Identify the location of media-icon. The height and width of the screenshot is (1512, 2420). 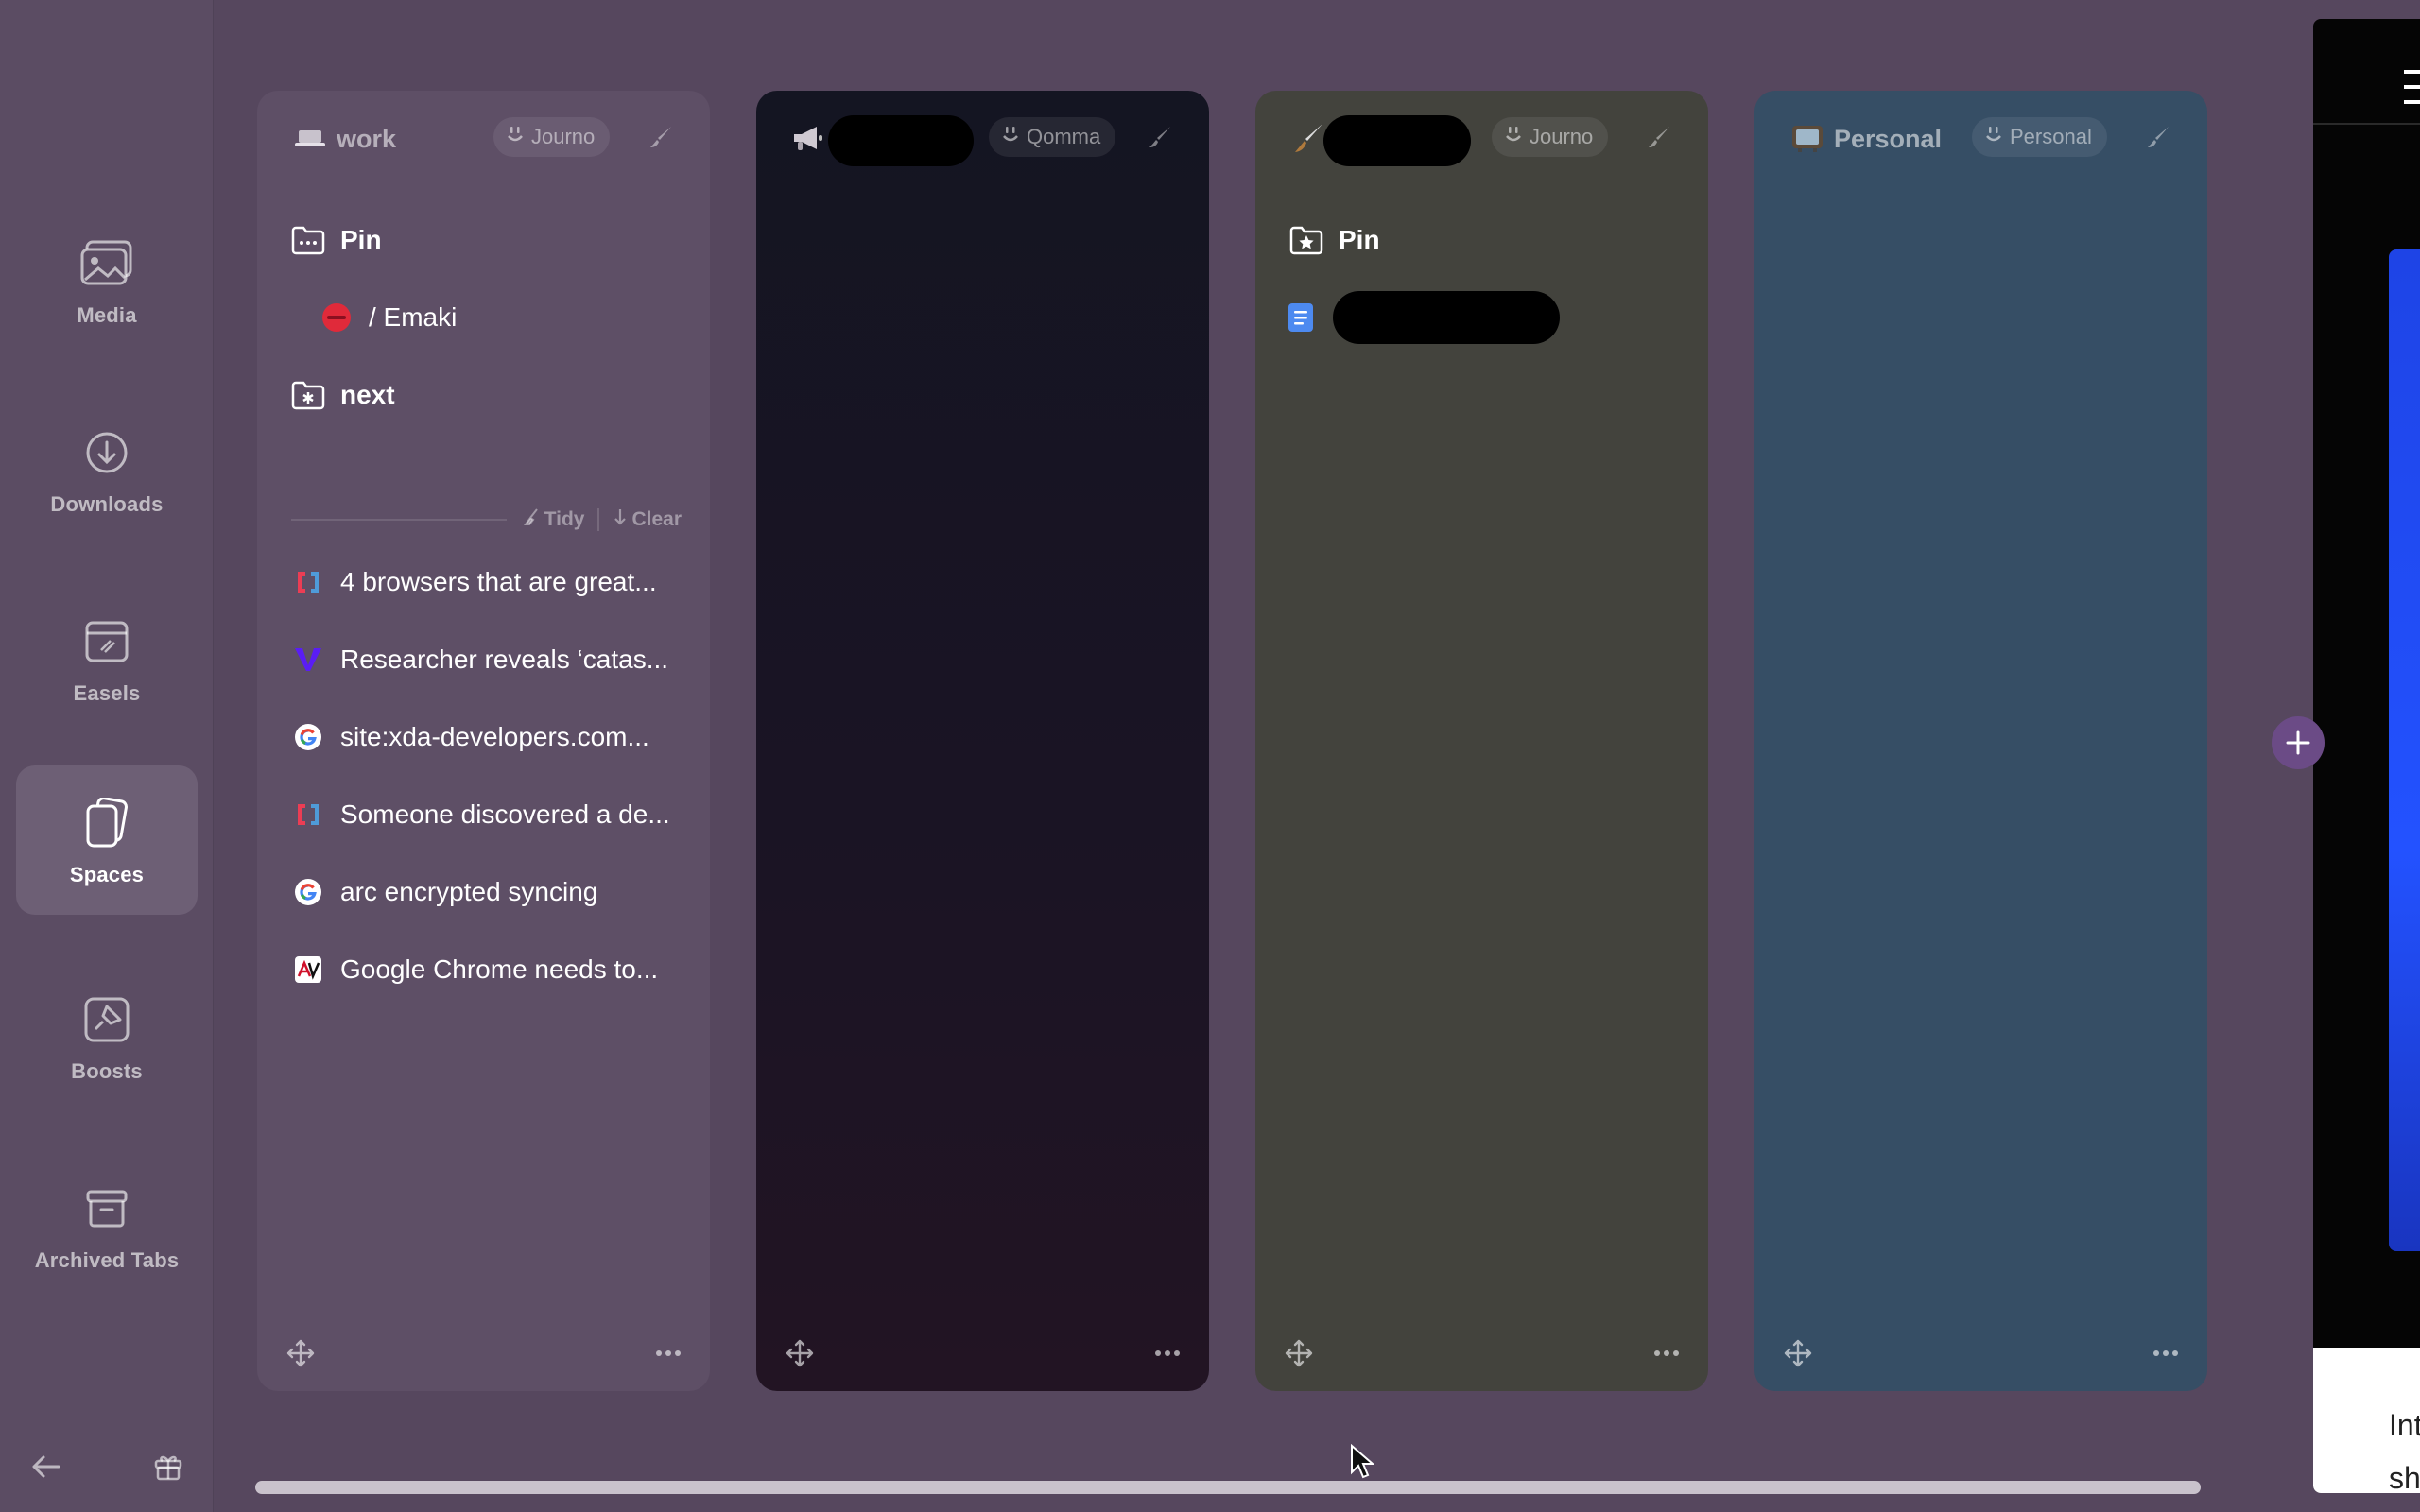
(107, 263).